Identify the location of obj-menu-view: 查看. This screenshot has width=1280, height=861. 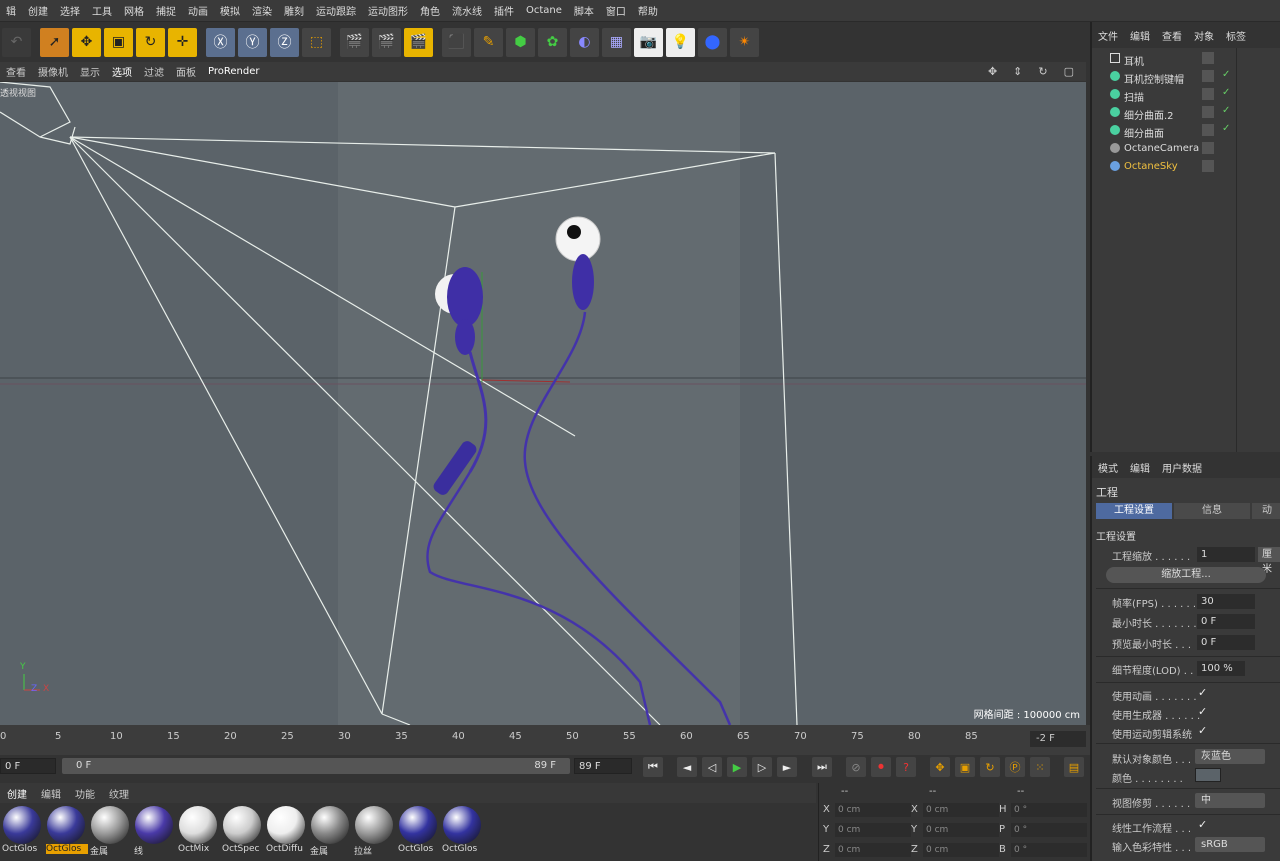
(1172, 35).